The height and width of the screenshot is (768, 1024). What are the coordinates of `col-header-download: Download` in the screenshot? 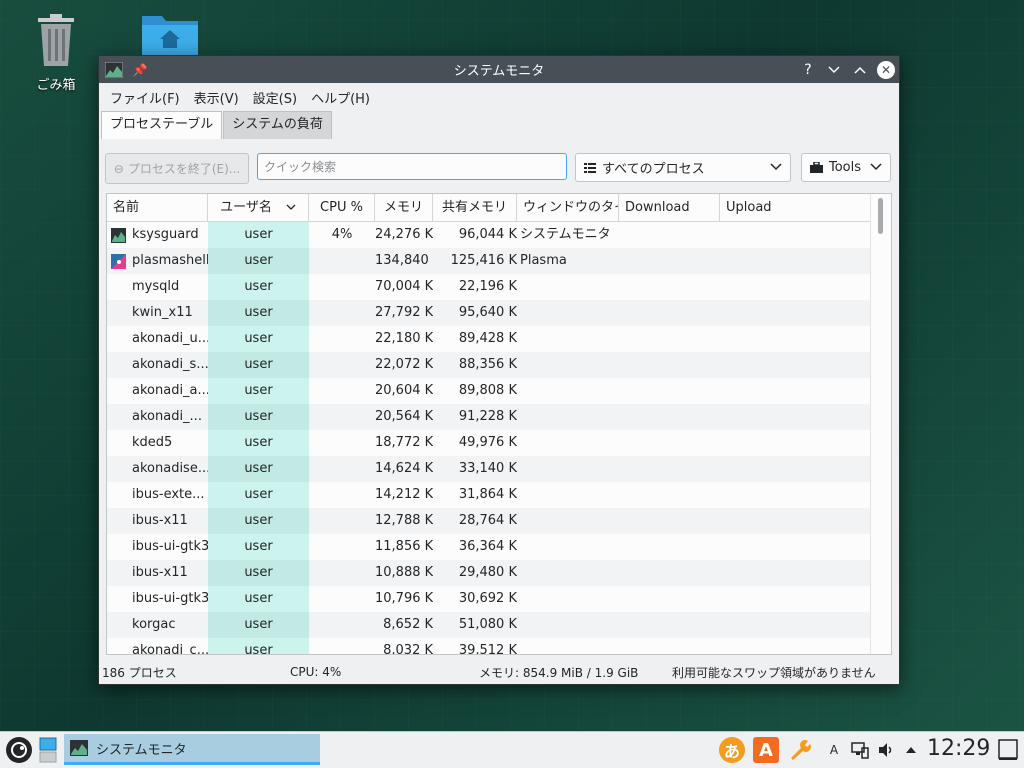 It's located at (669, 207).